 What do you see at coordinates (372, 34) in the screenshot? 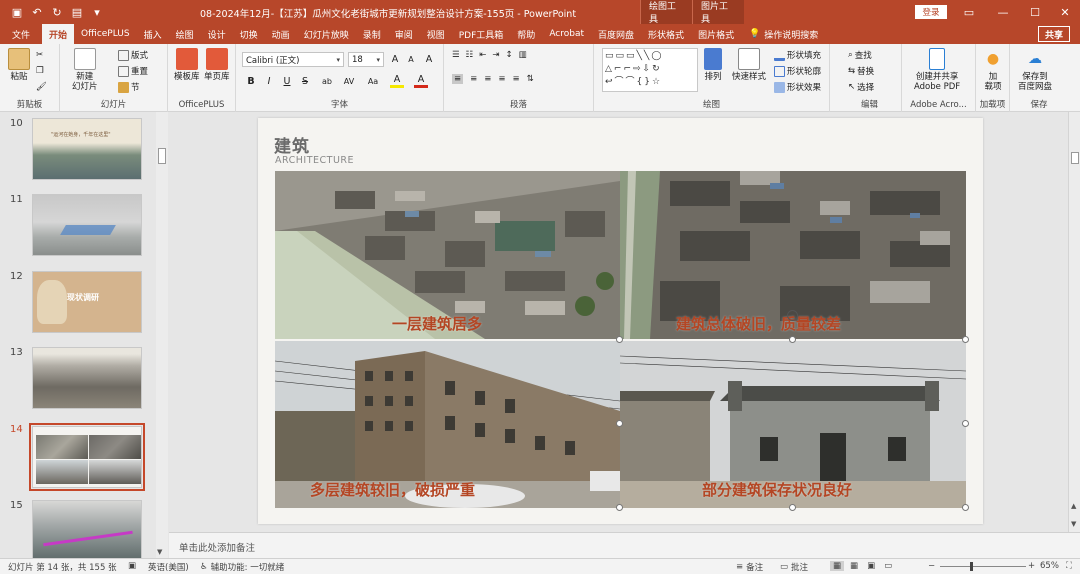
I see `tab-record: 录制` at bounding box center [372, 34].